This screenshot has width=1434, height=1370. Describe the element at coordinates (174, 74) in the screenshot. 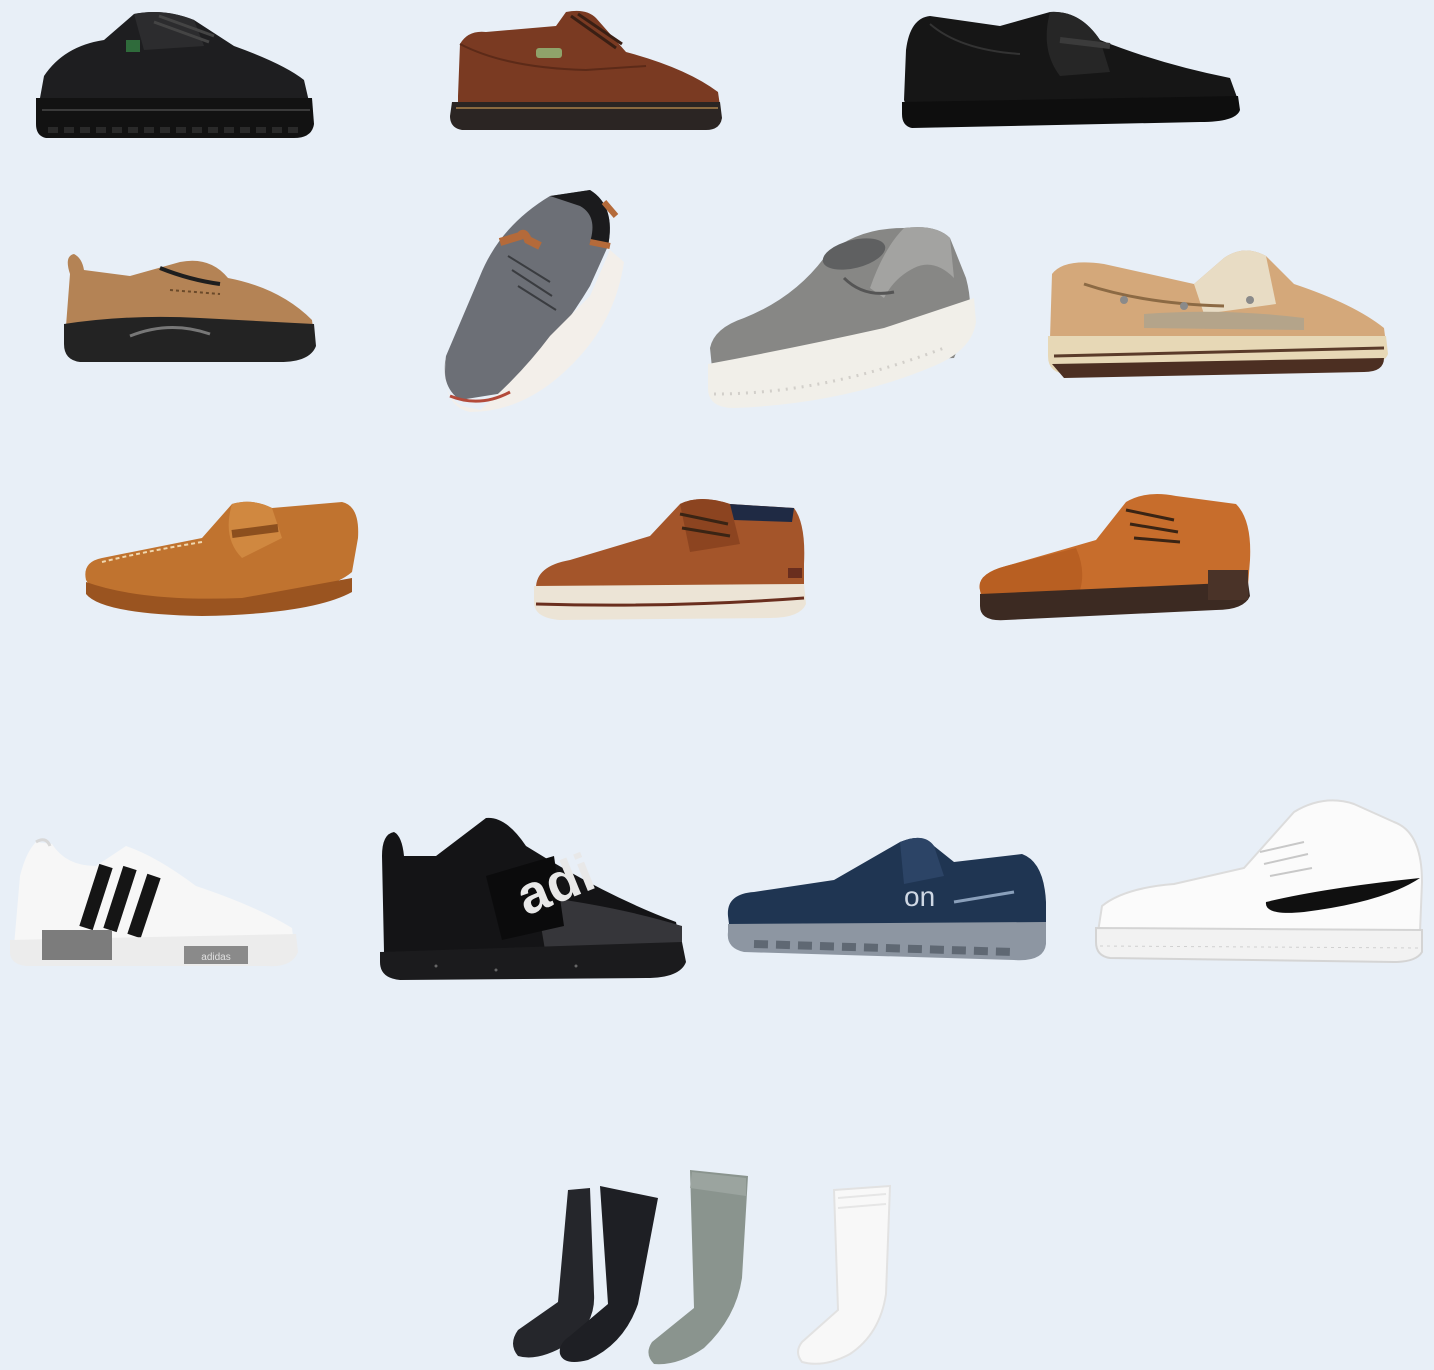

I see `black-leather-oxford-icon` at that location.